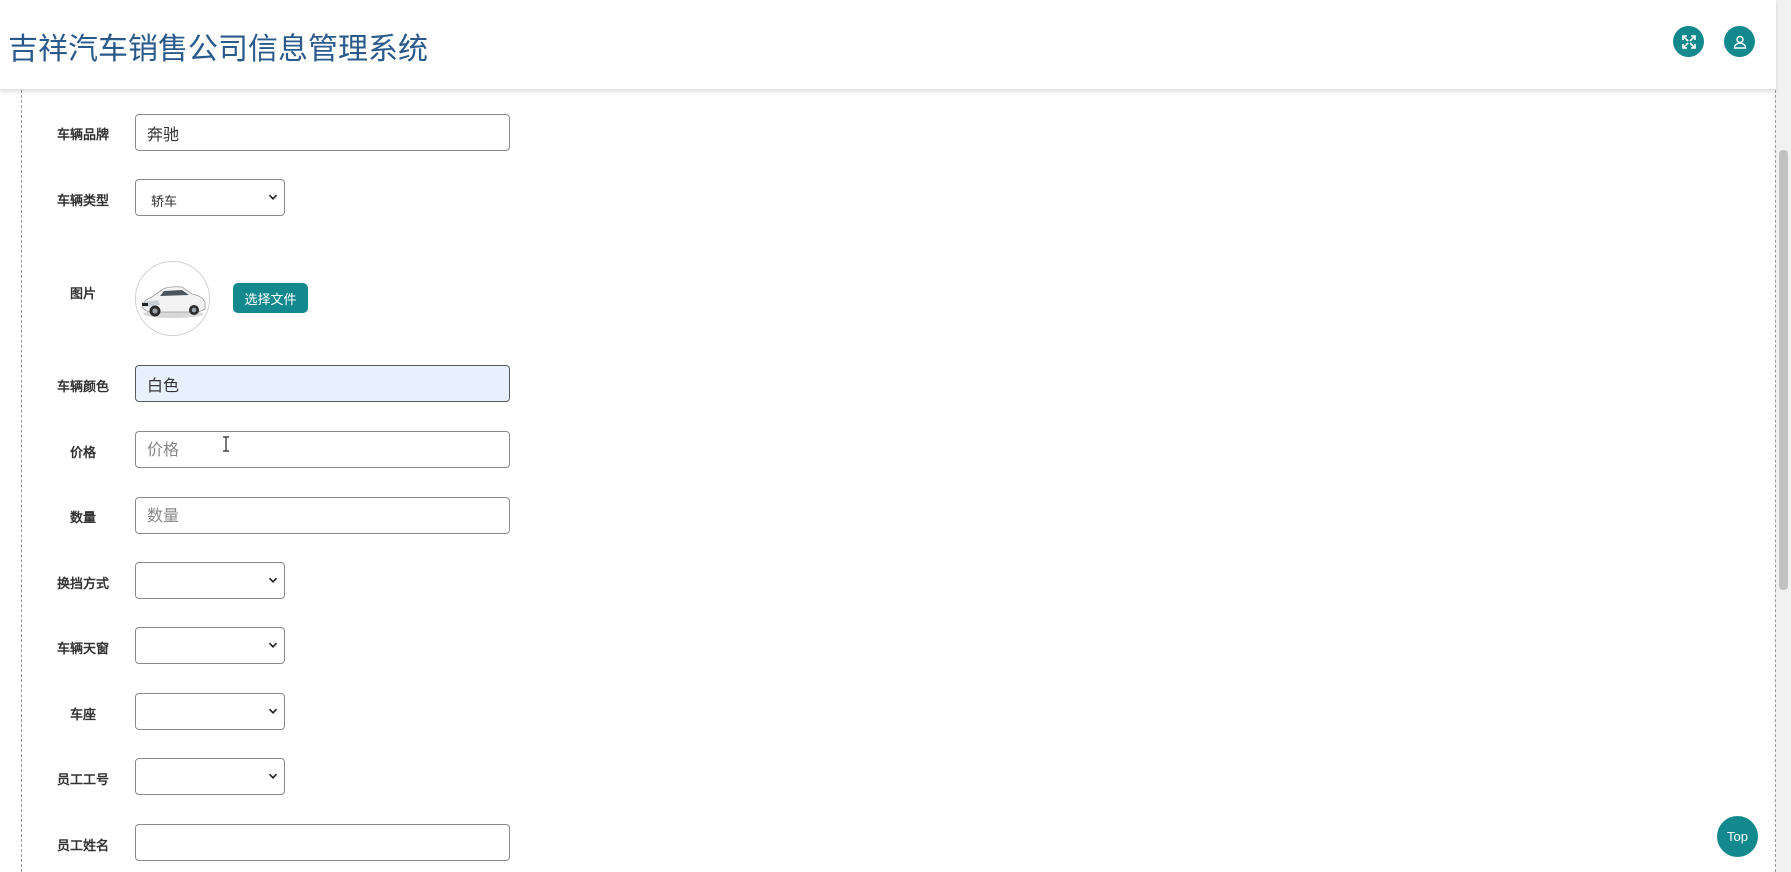 This screenshot has height=872, width=1791. I want to click on expand-arrows-icon, so click(1688, 41).